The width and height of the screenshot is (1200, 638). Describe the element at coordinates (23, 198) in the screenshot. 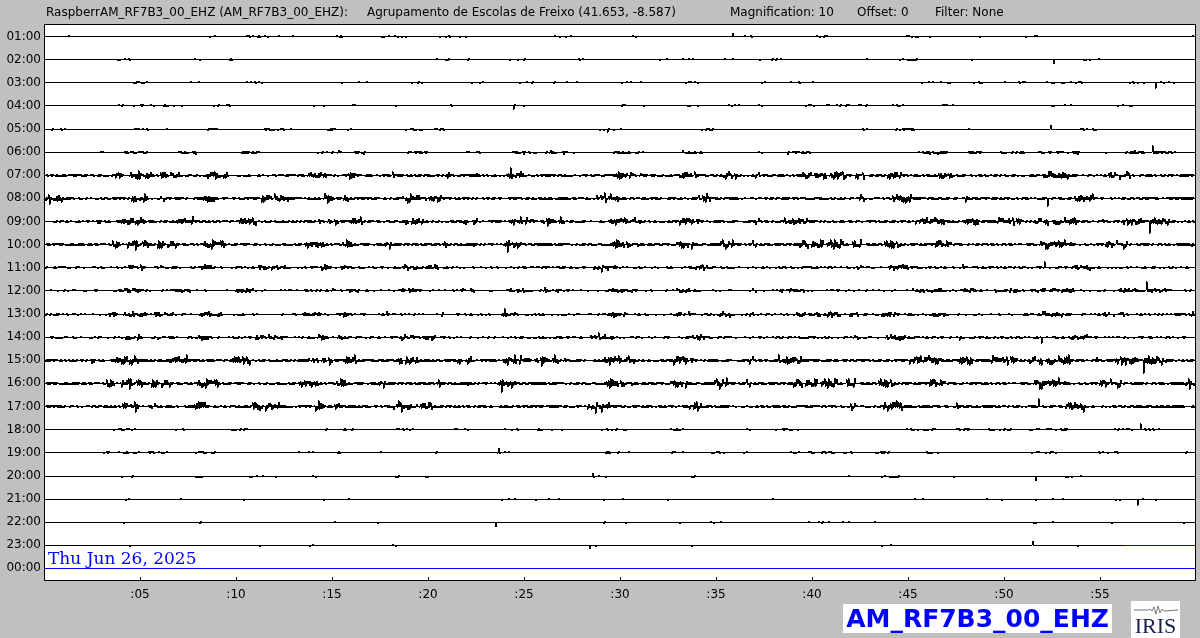

I see `time-label: 08:00` at that location.